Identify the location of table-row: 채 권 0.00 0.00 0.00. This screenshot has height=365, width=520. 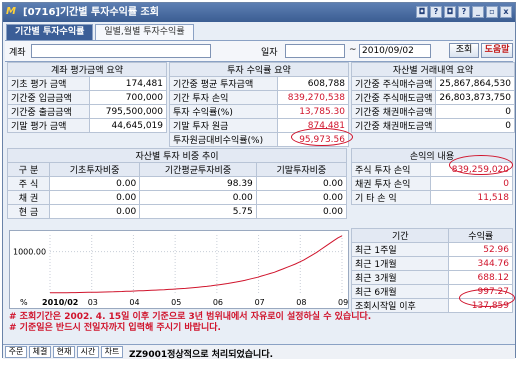
(177, 197).